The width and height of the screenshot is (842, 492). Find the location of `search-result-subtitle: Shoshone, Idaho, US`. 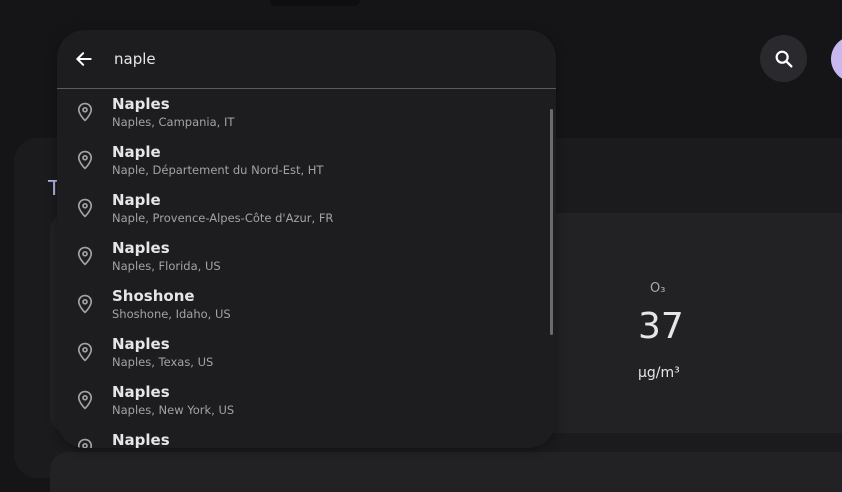

search-result-subtitle: Shoshone, Idaho, US is located at coordinates (171, 314).